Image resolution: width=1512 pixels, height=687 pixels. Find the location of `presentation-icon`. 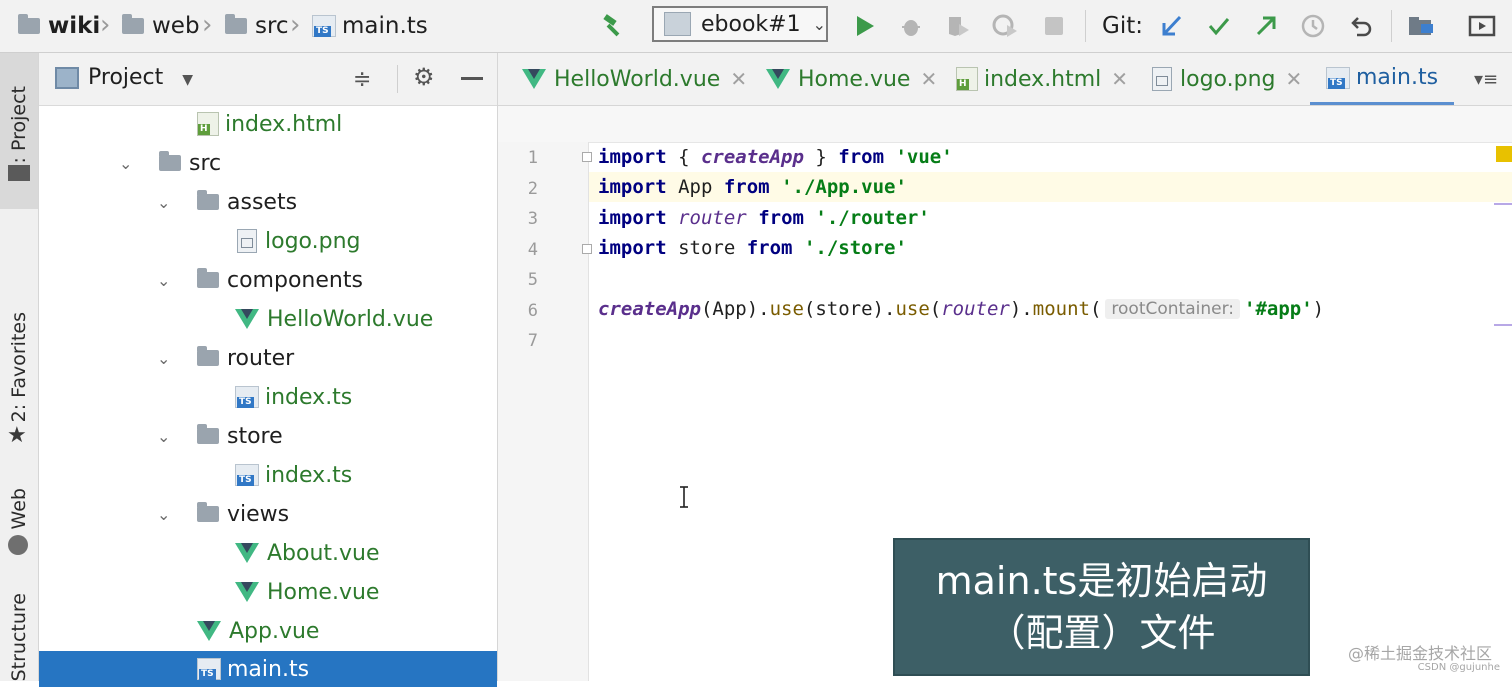

presentation-icon is located at coordinates (1482, 26).